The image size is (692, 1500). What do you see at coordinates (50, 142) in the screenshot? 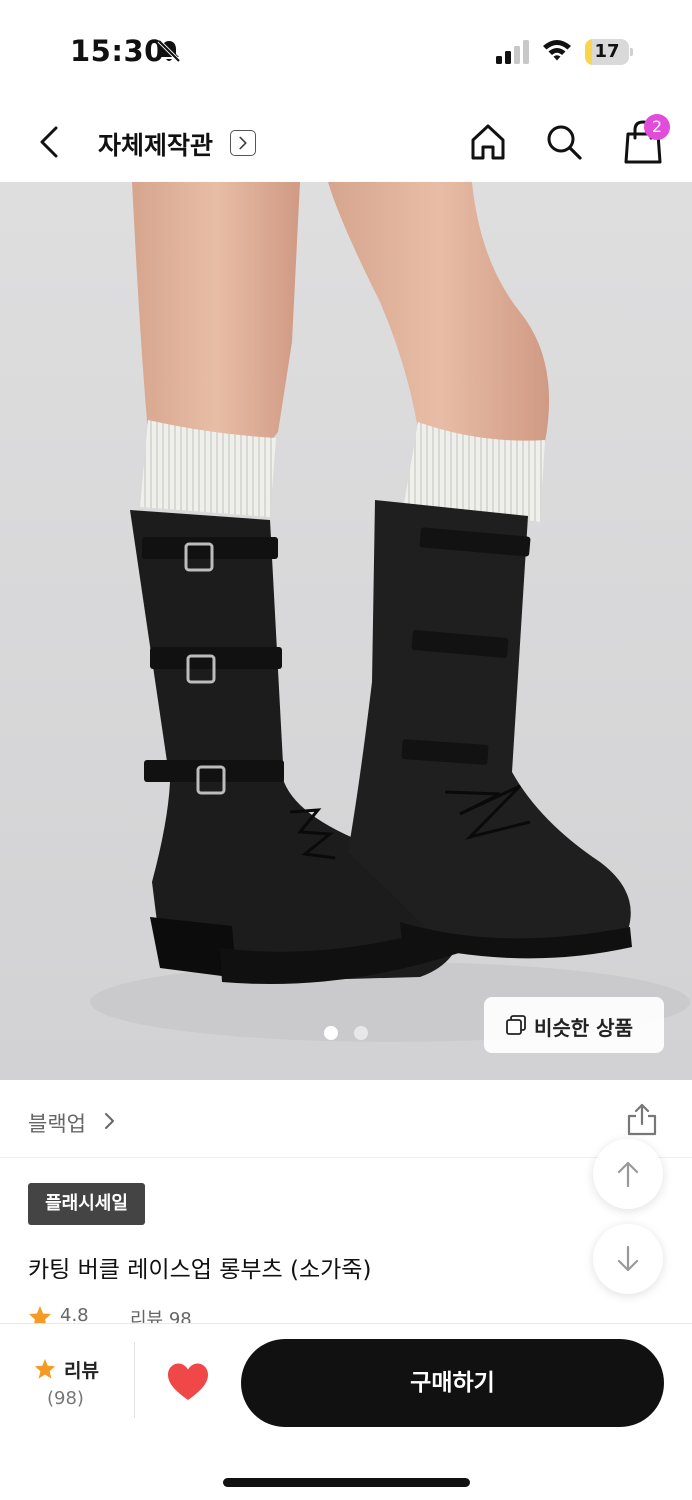
I see `back-arrow-icon` at bounding box center [50, 142].